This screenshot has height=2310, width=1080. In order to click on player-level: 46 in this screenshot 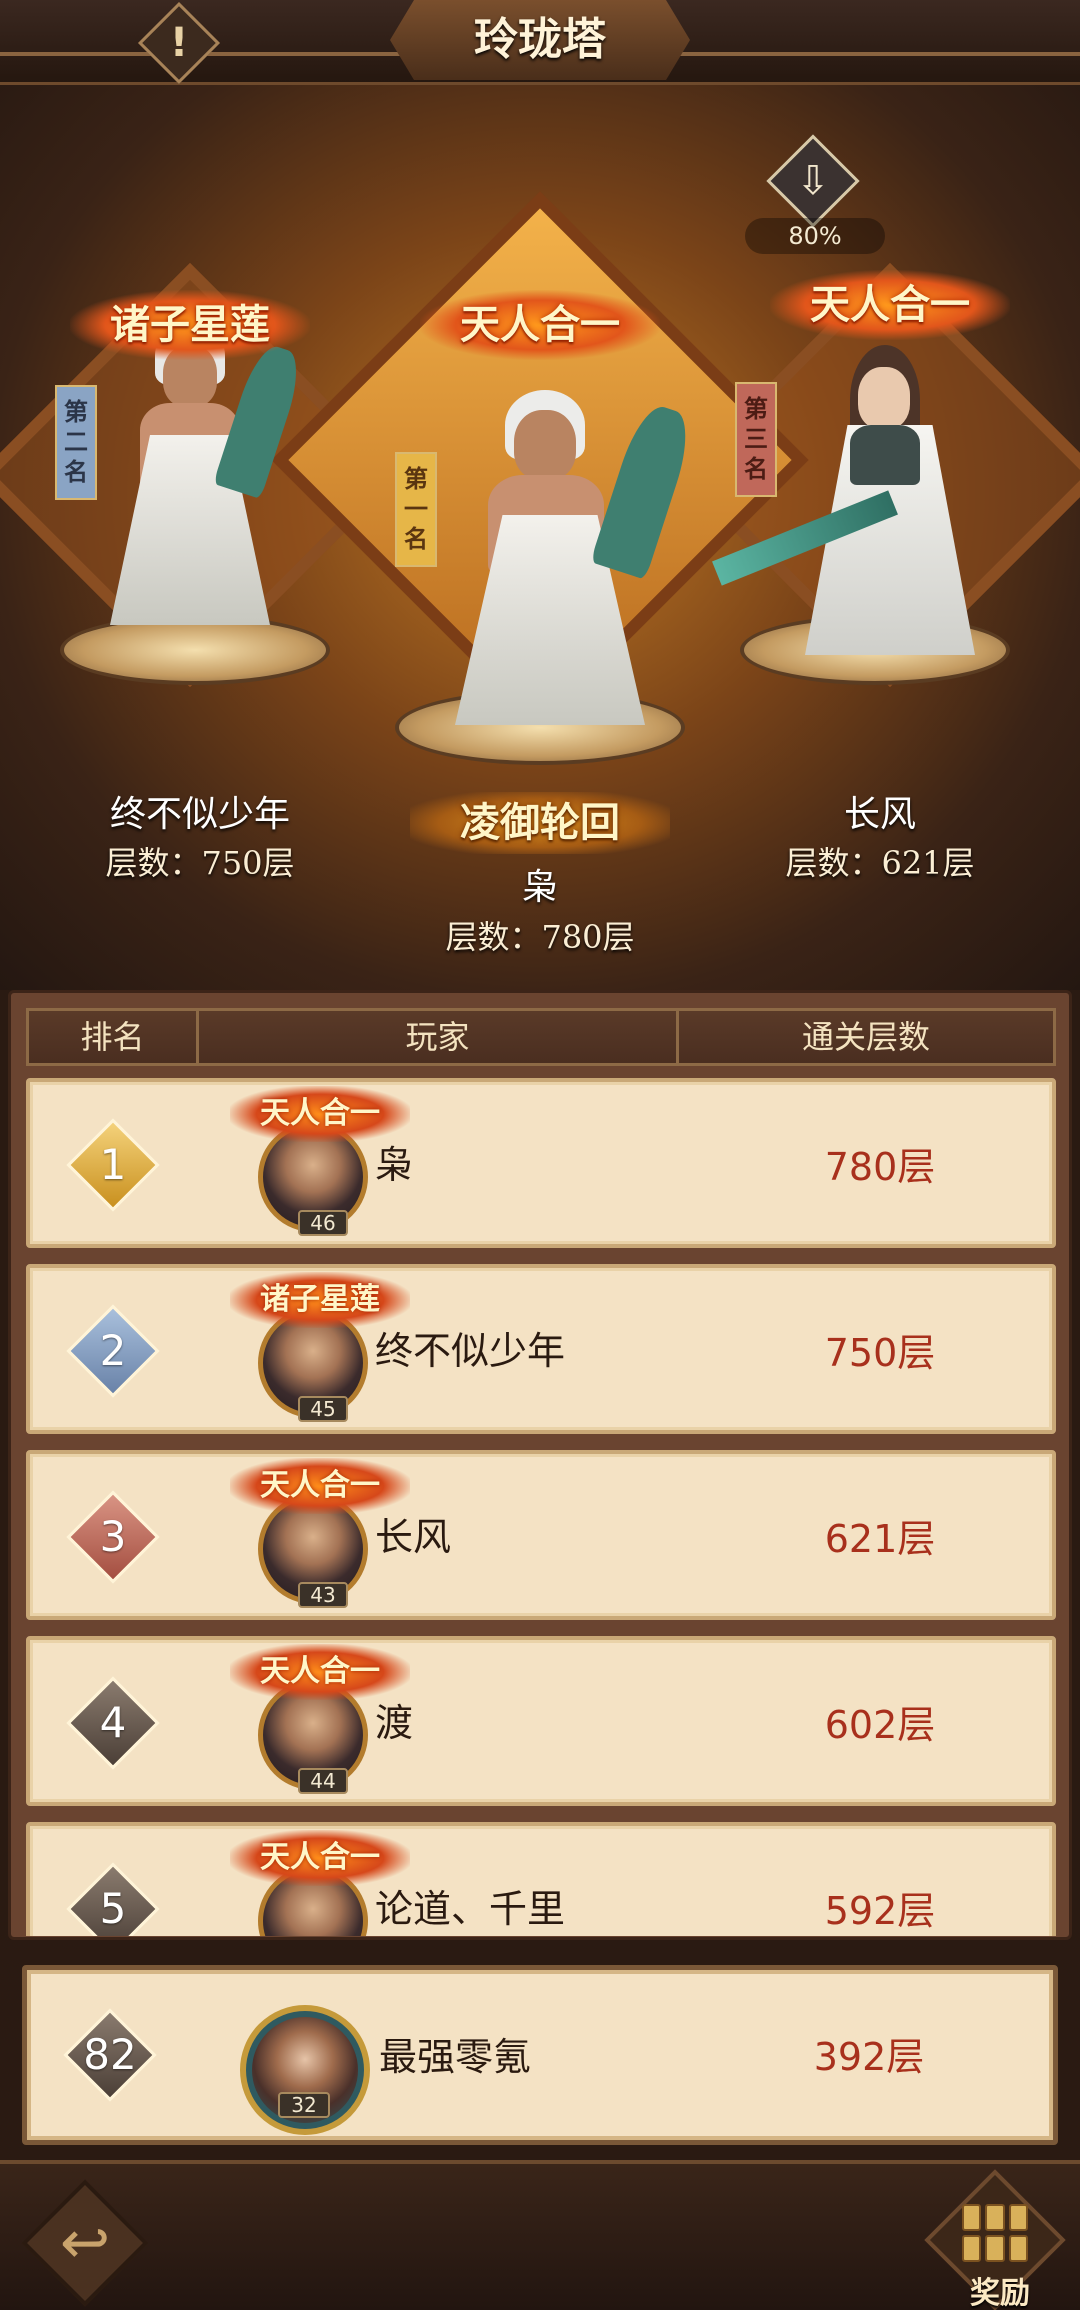, I will do `click(323, 1223)`.